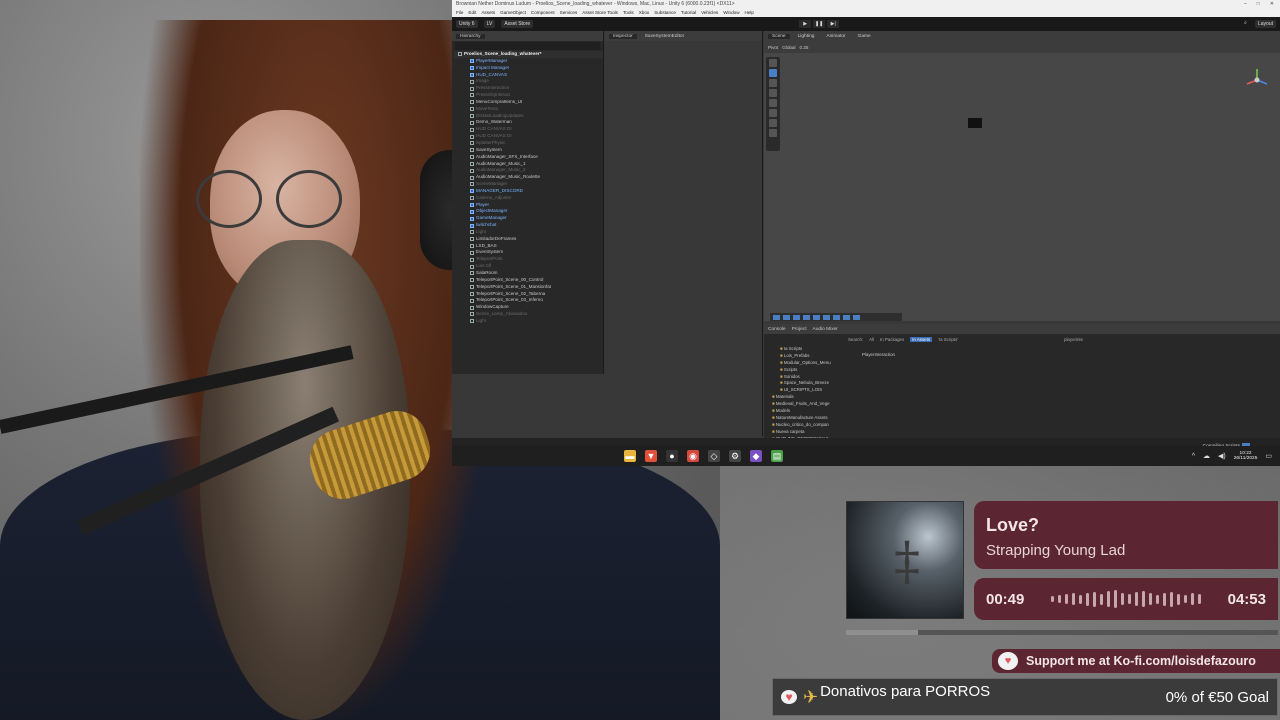 The image size is (1280, 720). Describe the element at coordinates (528, 314) in the screenshot. I see `hierarchy-item: Scene_Lamp_Abaixadoo` at that location.